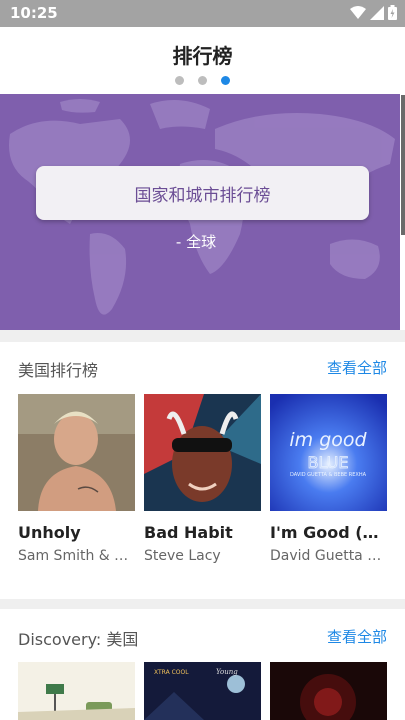 The height and width of the screenshot is (720, 405). Describe the element at coordinates (358, 12) in the screenshot. I see `wifi-icon` at that location.